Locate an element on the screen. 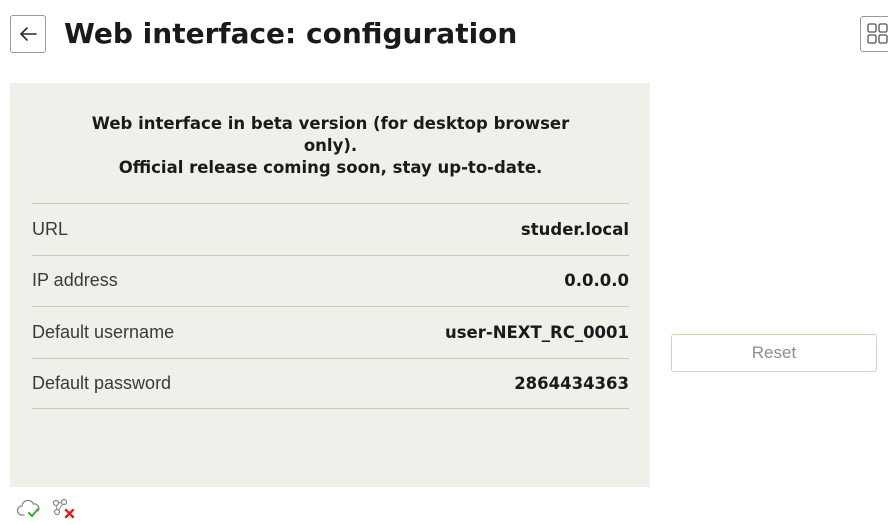  grid-icon is located at coordinates (877, 33).